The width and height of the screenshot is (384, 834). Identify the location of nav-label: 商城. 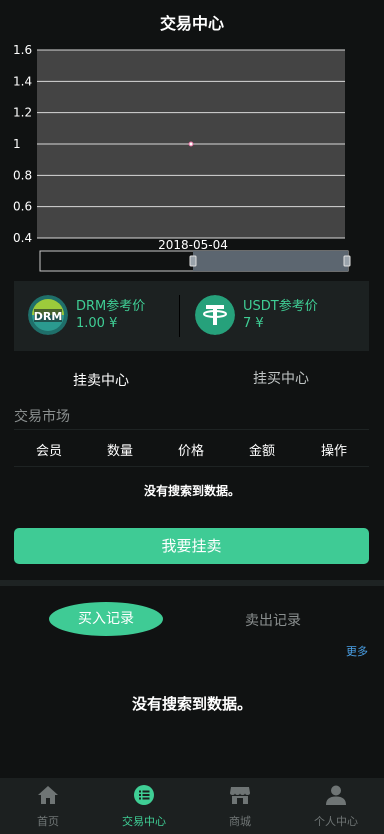
(240, 821).